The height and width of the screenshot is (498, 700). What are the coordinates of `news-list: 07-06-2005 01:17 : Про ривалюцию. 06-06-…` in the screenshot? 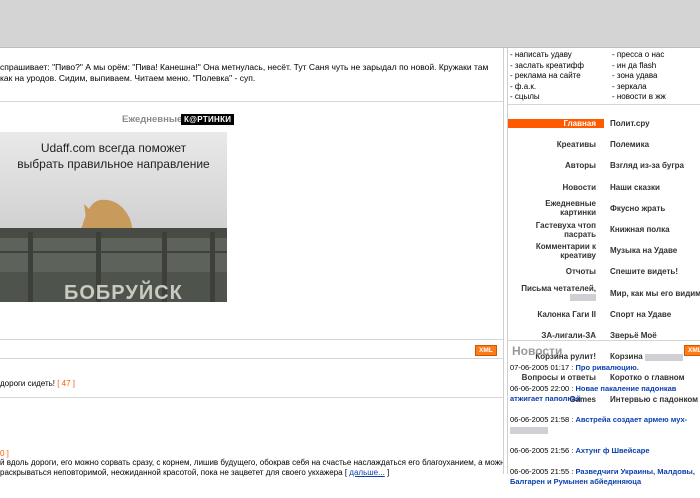 It's located at (605, 430).